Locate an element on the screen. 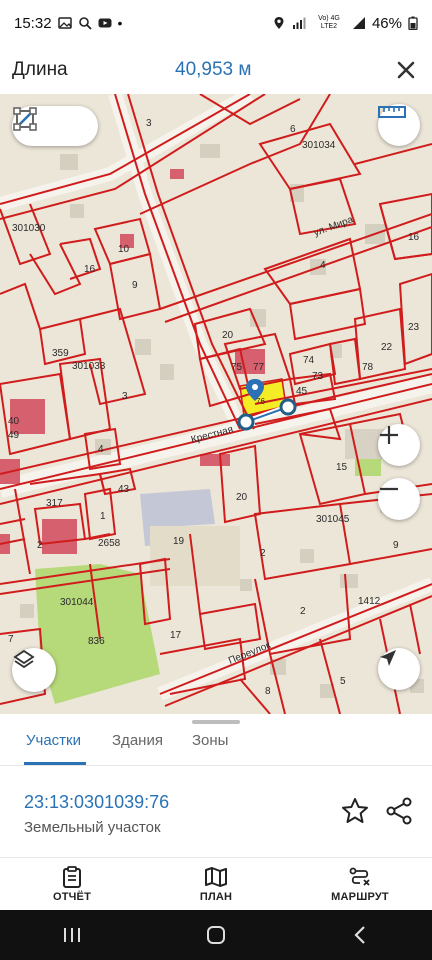 The image size is (432, 960). plan-nav-button: ПЛАН is located at coordinates (216, 884).